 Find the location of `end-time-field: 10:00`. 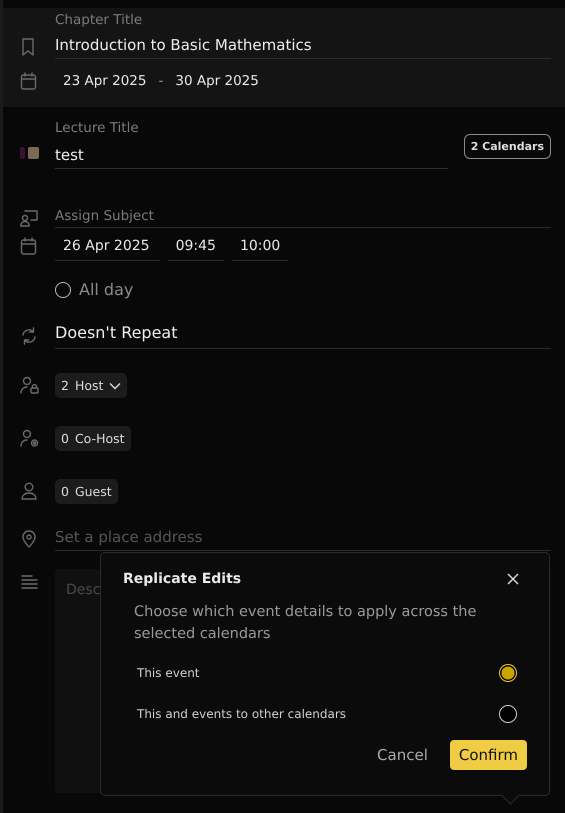

end-time-field: 10:00 is located at coordinates (260, 246).